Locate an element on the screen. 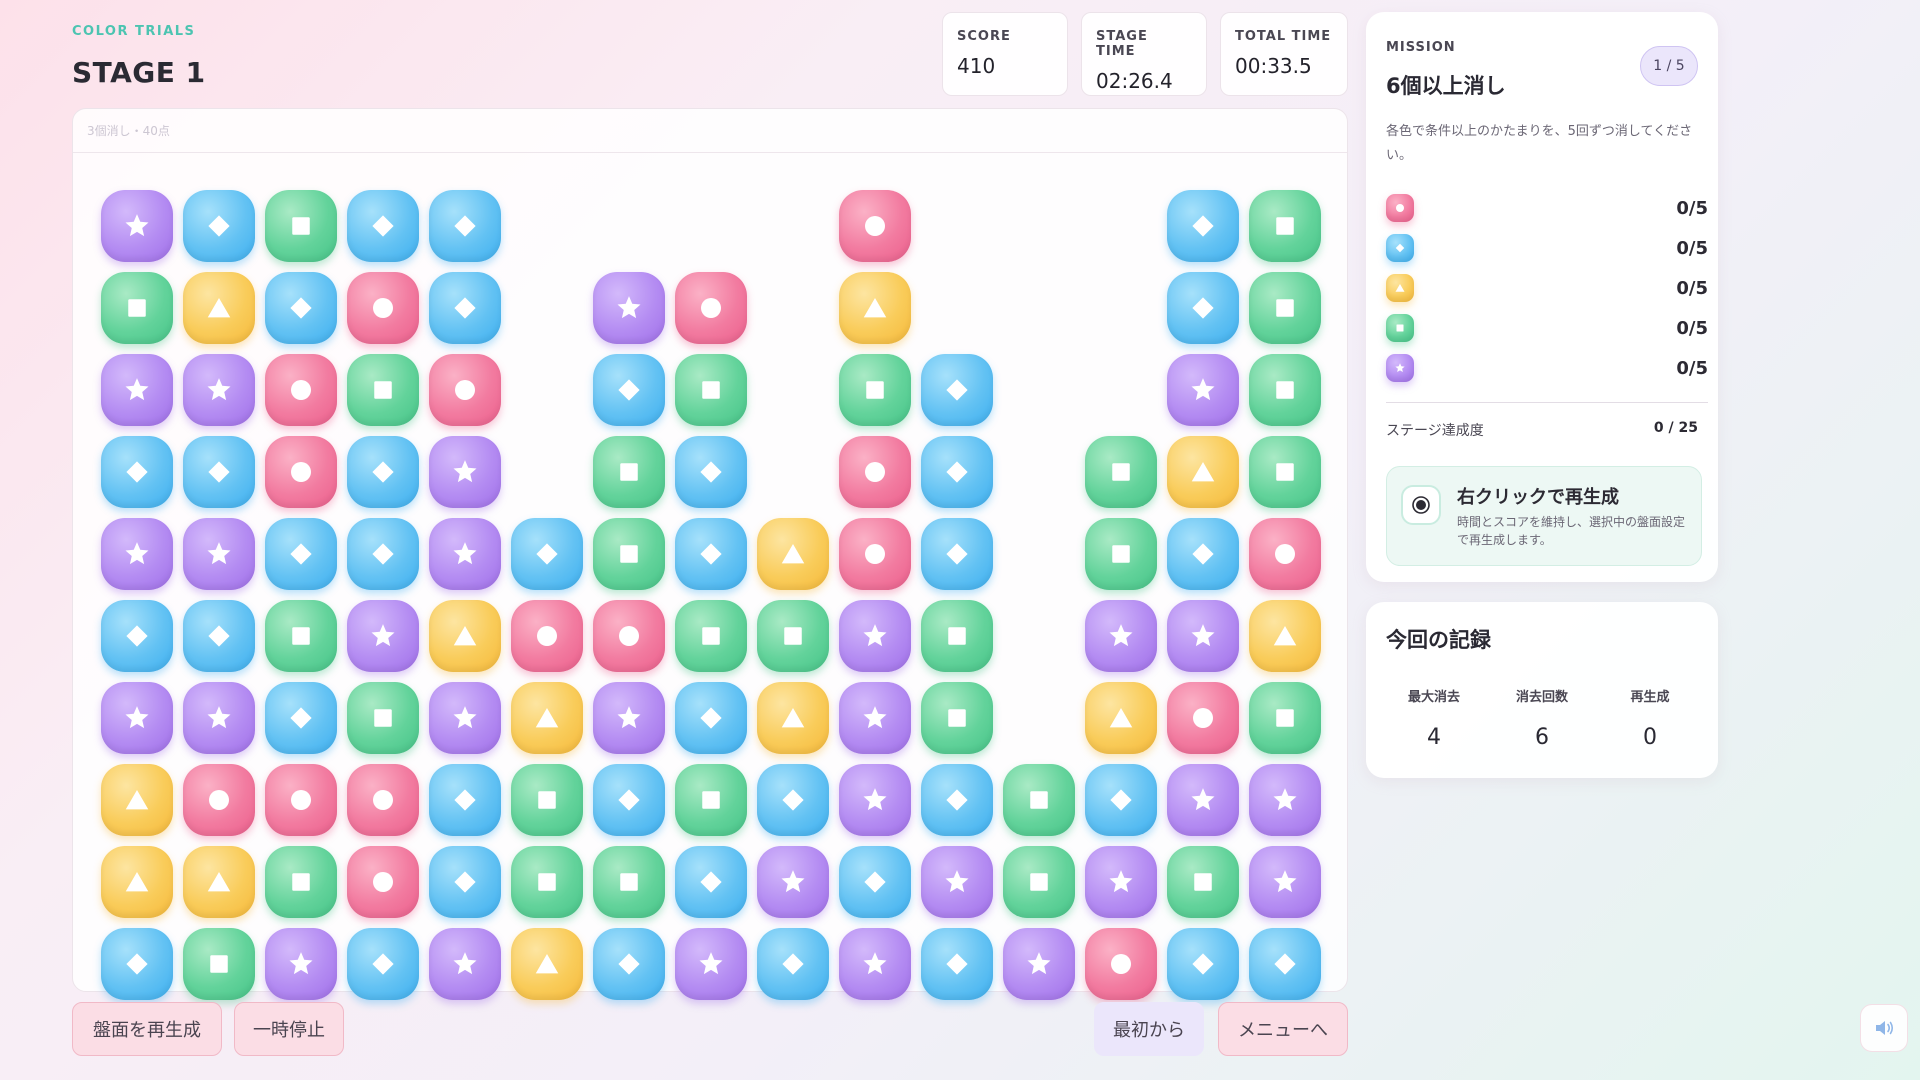  menu-button: メニューへ is located at coordinates (1283, 1029).